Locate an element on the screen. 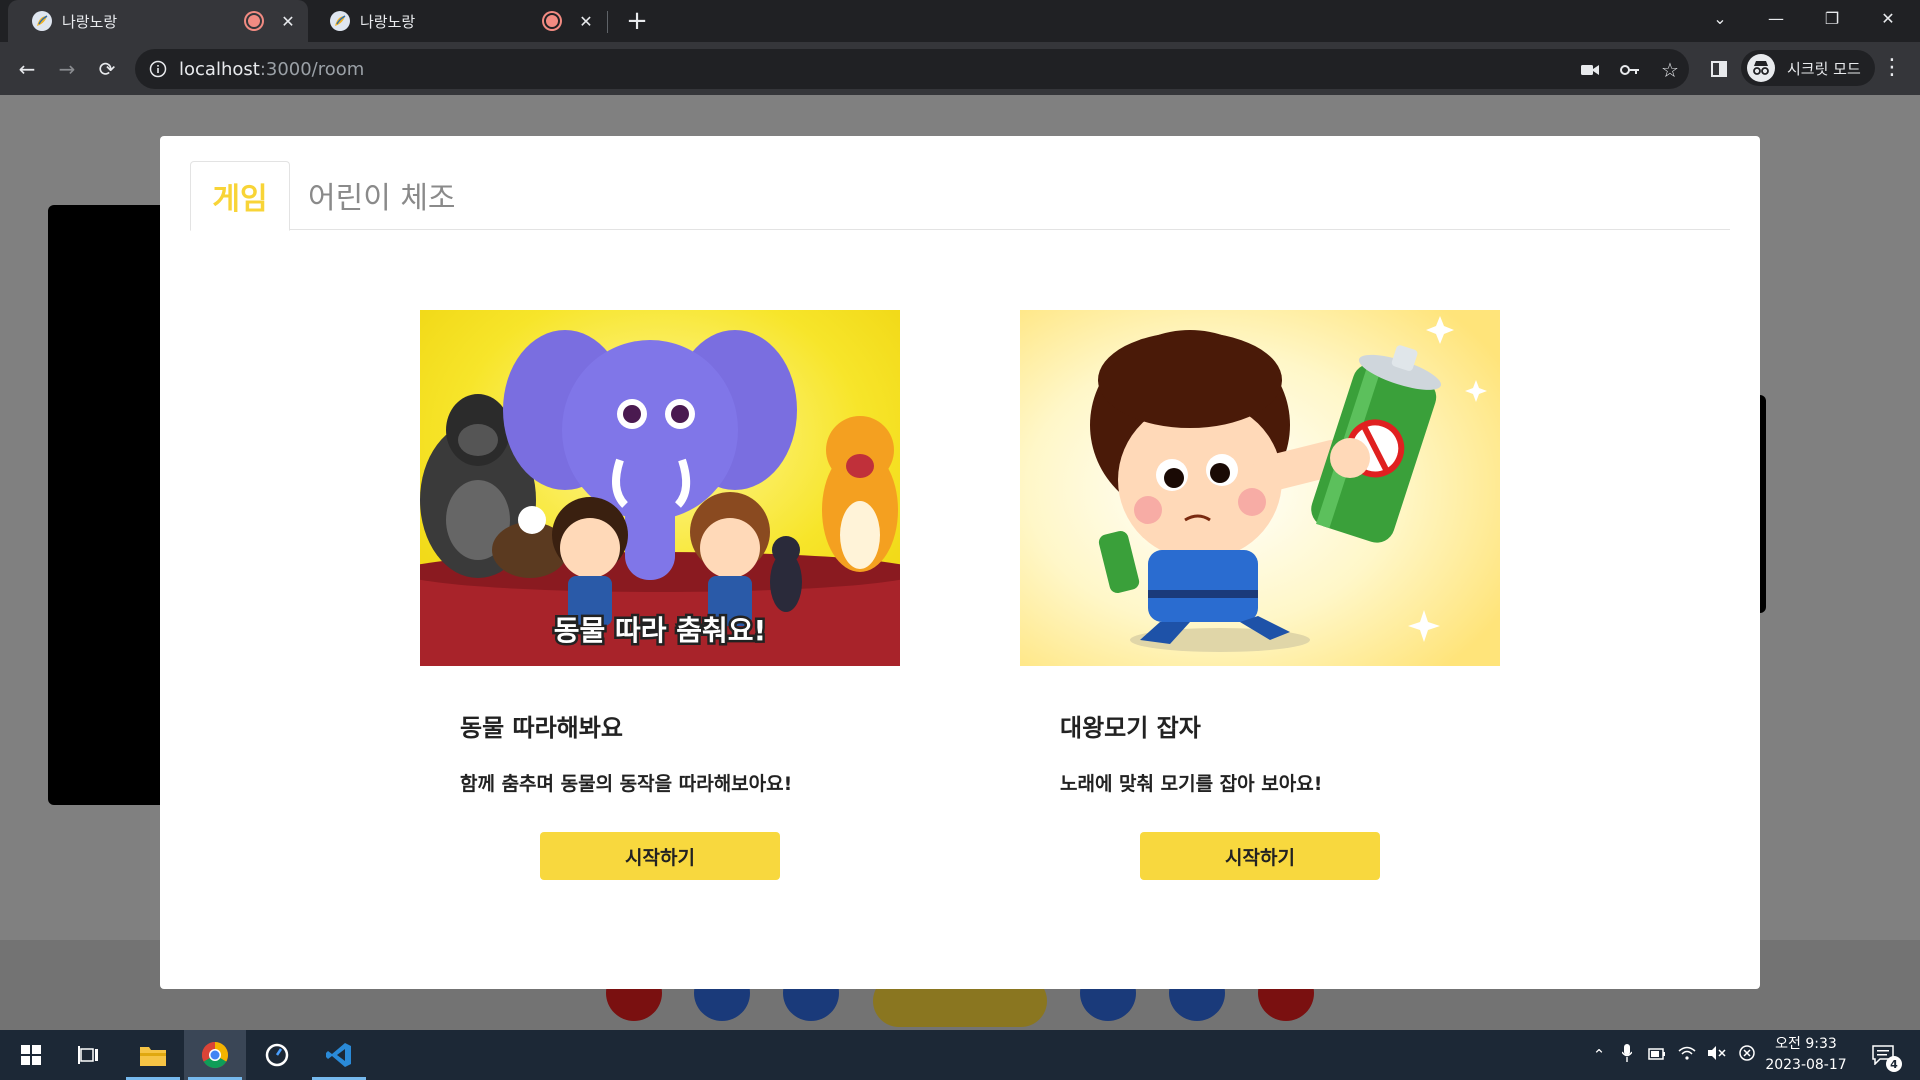  card-title: 동물 따라해봐요 is located at coordinates (541, 728).